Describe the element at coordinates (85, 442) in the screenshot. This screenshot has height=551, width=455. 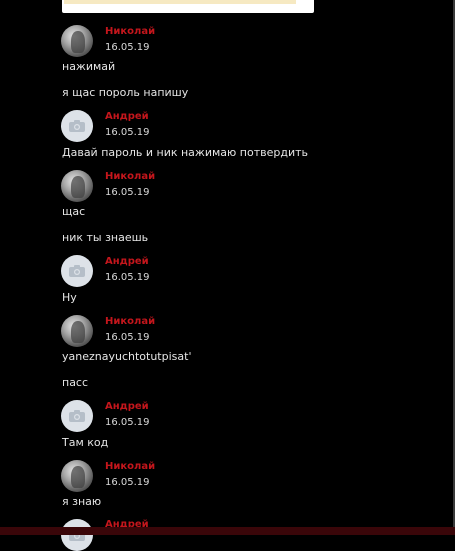
I see `message-text: Там код` at that location.